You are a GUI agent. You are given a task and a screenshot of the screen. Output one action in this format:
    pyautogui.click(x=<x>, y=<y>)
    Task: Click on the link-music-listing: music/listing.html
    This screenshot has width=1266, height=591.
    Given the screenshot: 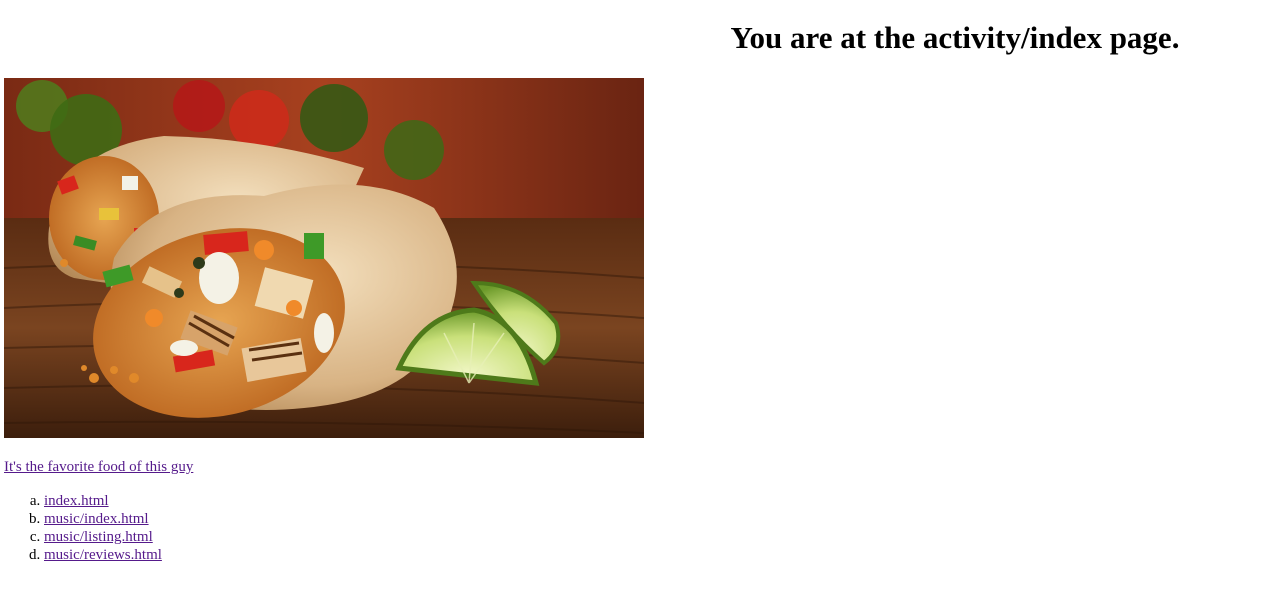 What is the action you would take?
    pyautogui.click(x=98, y=537)
    